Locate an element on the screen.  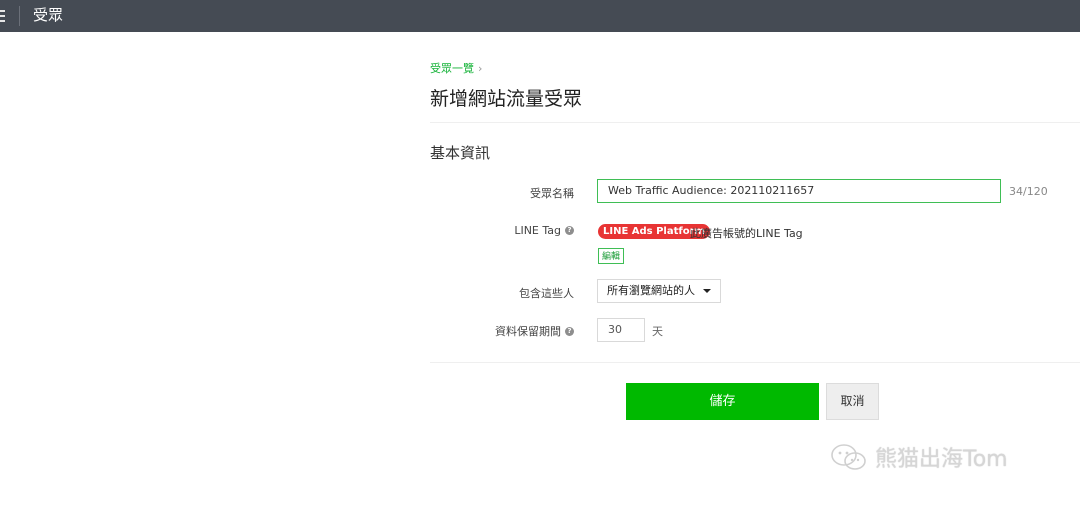
watermark: 熊猫出海Tom is located at coordinates (918, 457).